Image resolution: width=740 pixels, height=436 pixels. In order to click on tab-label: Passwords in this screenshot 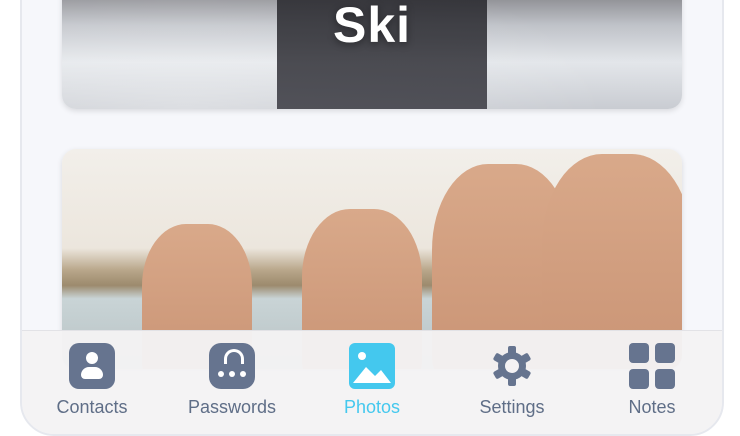, I will do `click(232, 407)`.